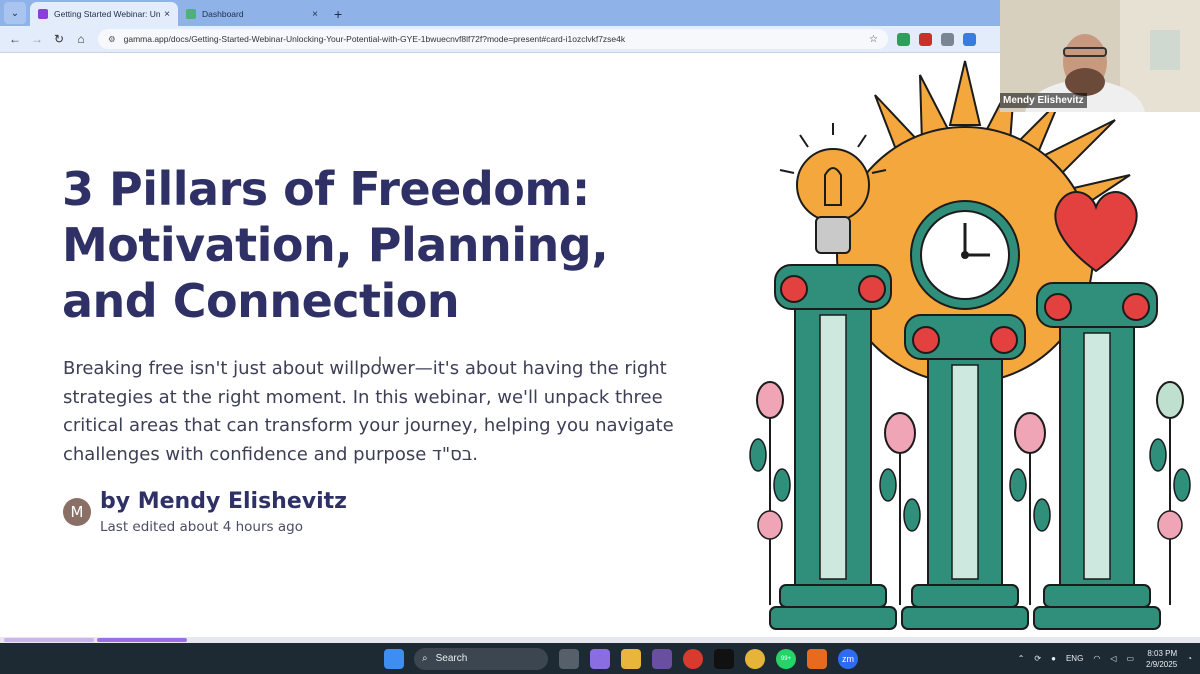  Describe the element at coordinates (261, 301) in the screenshot. I see `heading-line: and Connection` at that location.